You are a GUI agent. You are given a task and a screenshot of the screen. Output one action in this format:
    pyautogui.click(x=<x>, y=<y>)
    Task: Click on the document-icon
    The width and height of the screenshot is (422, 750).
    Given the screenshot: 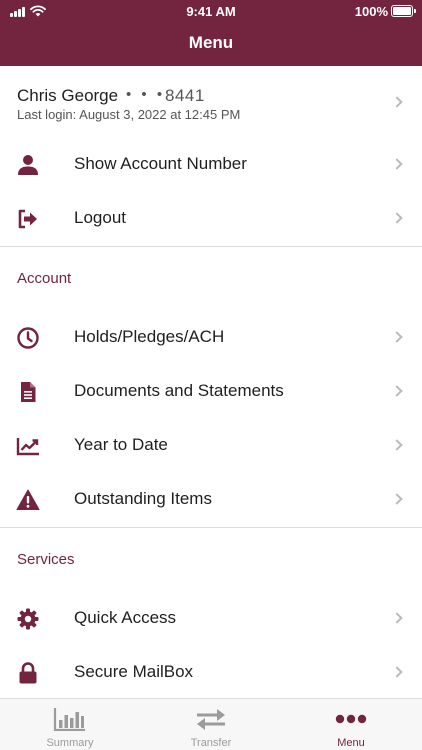 What is the action you would take?
    pyautogui.click(x=28, y=392)
    